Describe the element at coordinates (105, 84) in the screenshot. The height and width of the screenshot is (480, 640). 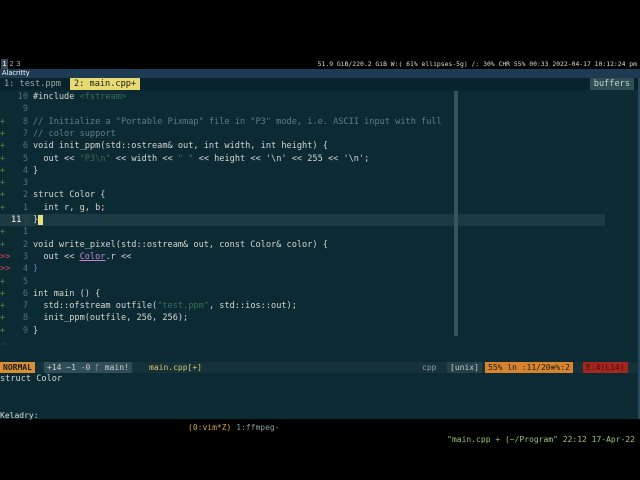
I see `tab-main-cpp: 2: main.cpp+` at that location.